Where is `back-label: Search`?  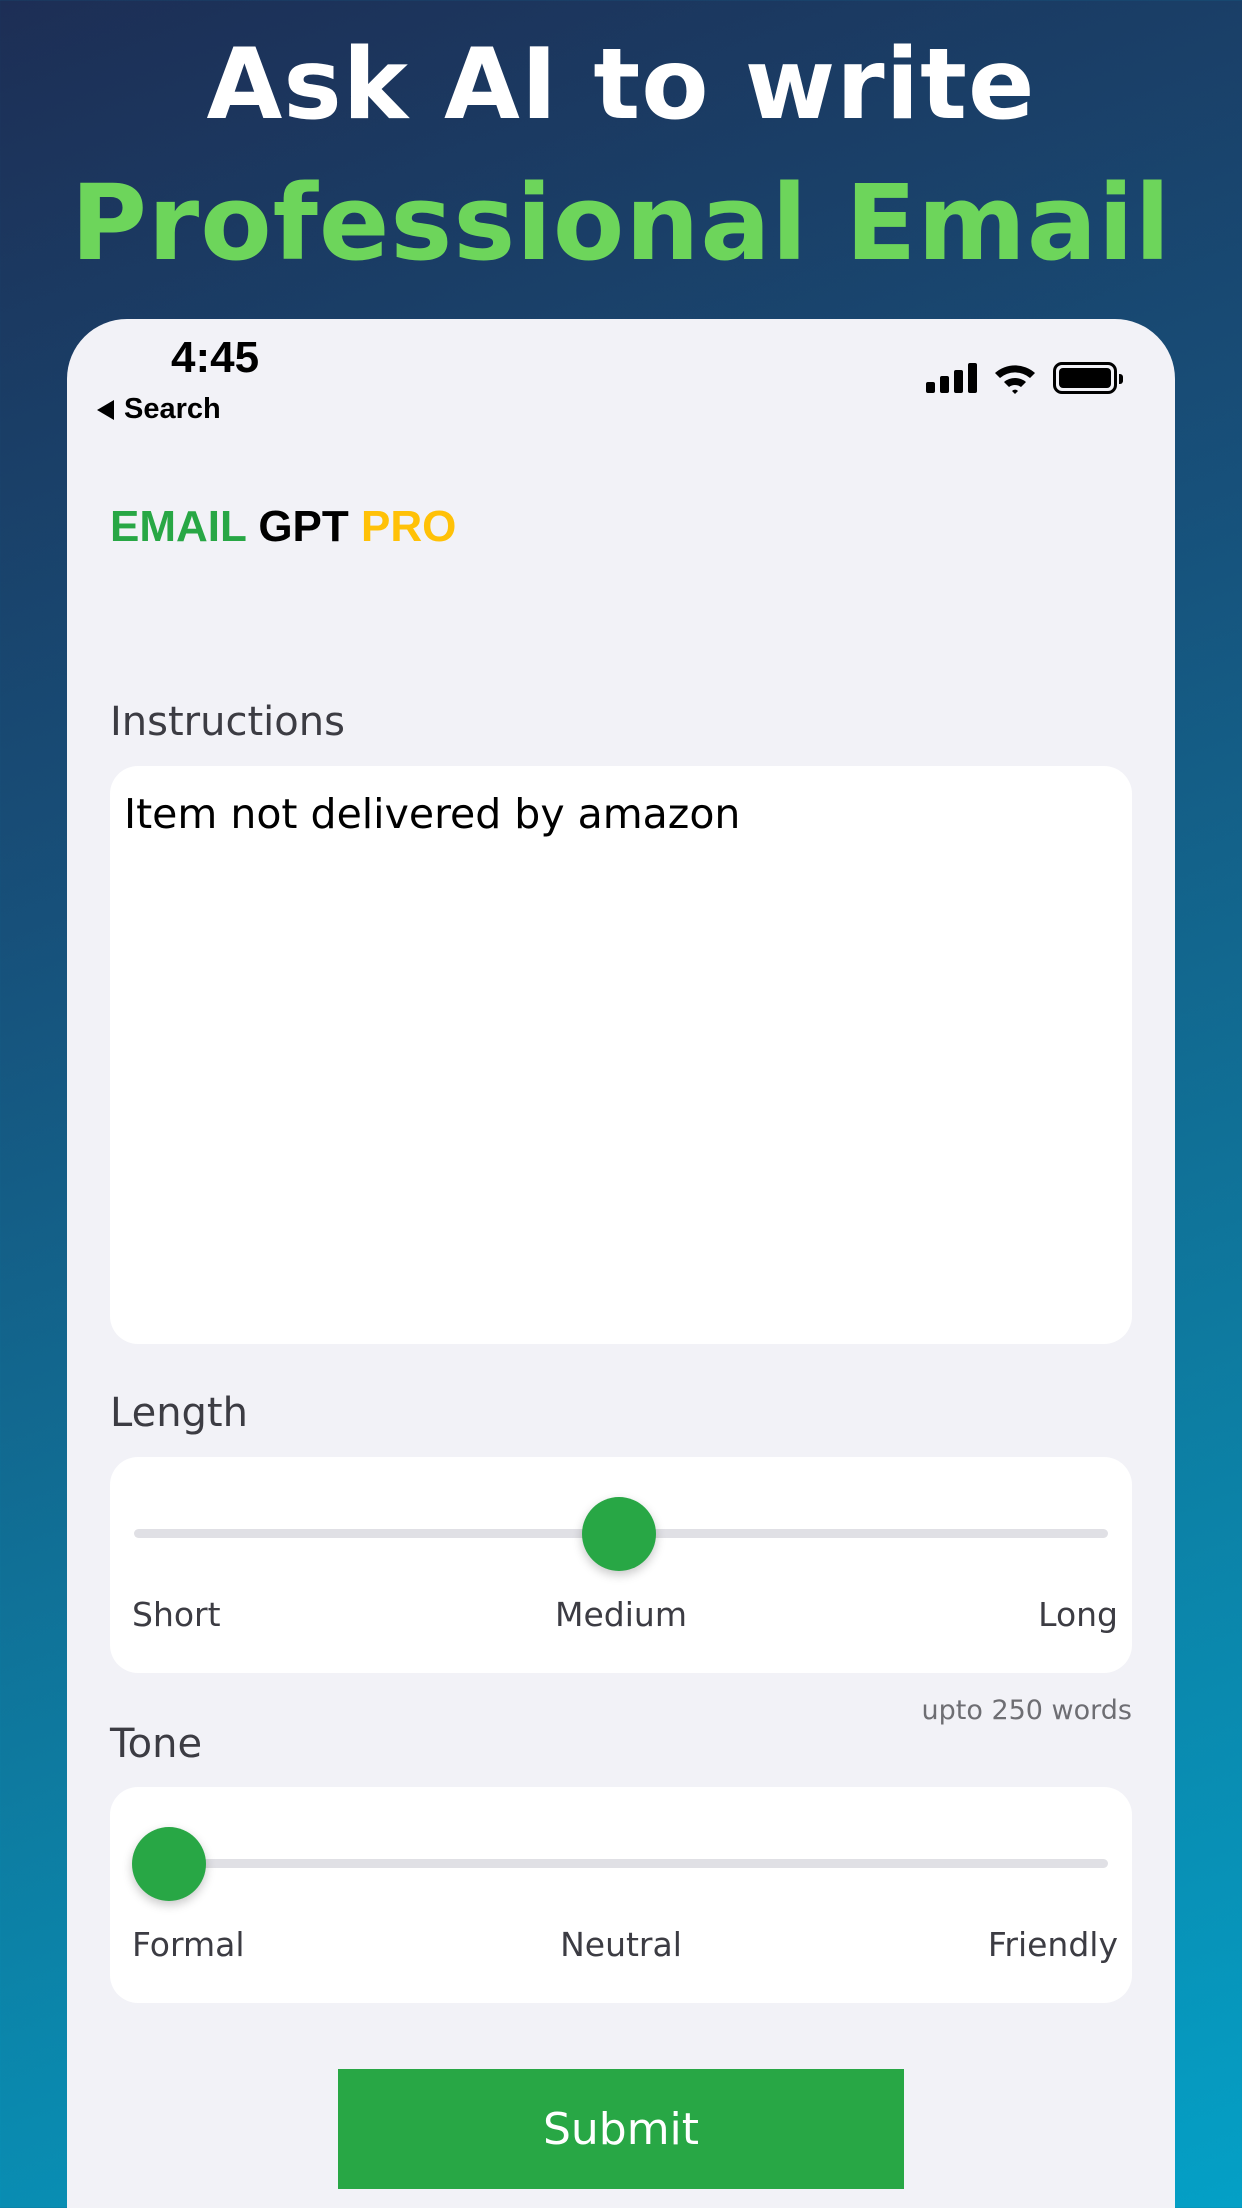 back-label: Search is located at coordinates (172, 409).